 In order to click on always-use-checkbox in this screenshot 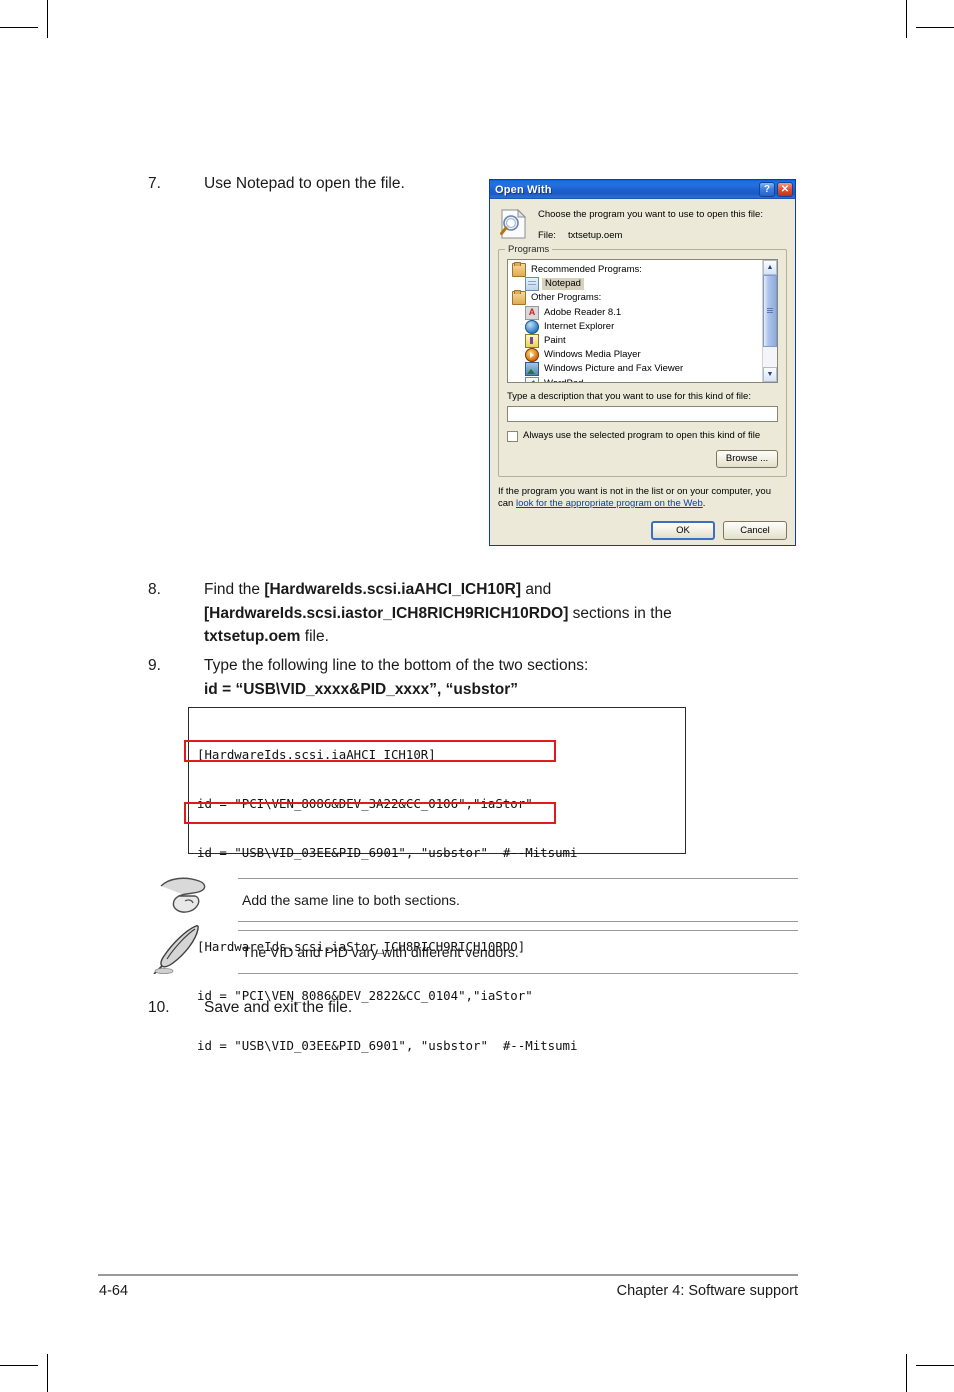, I will do `click(512, 436)`.